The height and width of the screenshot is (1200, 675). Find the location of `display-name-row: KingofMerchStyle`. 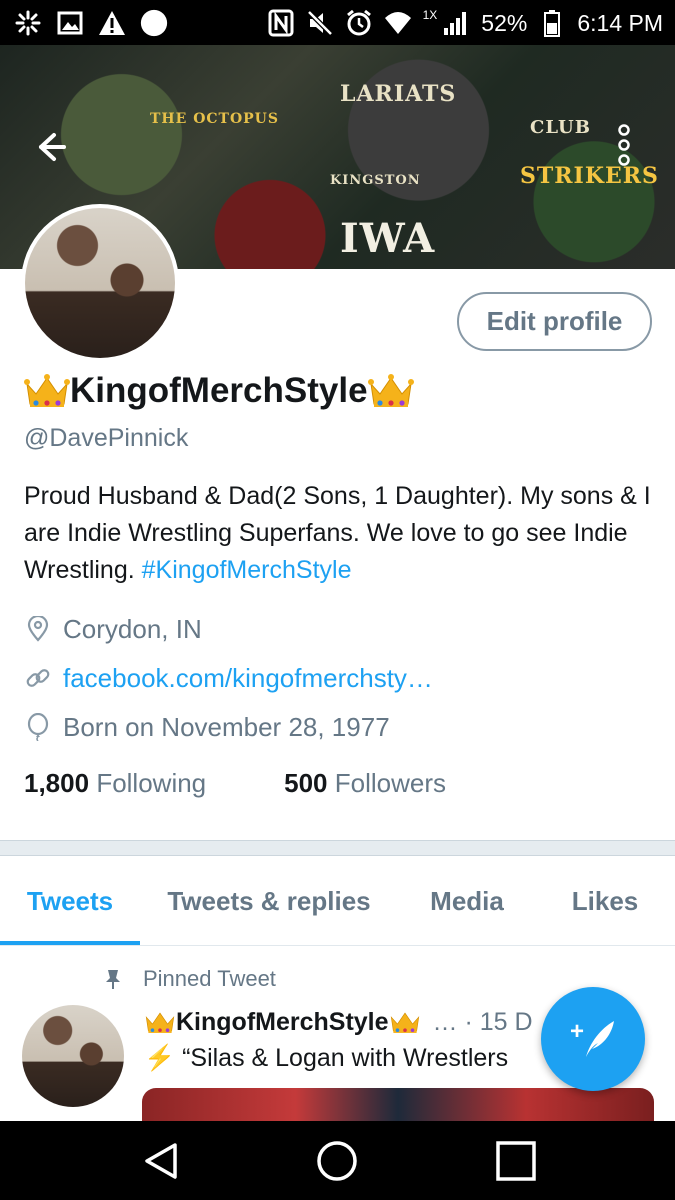

display-name-row: KingofMerchStyle is located at coordinates (219, 391).